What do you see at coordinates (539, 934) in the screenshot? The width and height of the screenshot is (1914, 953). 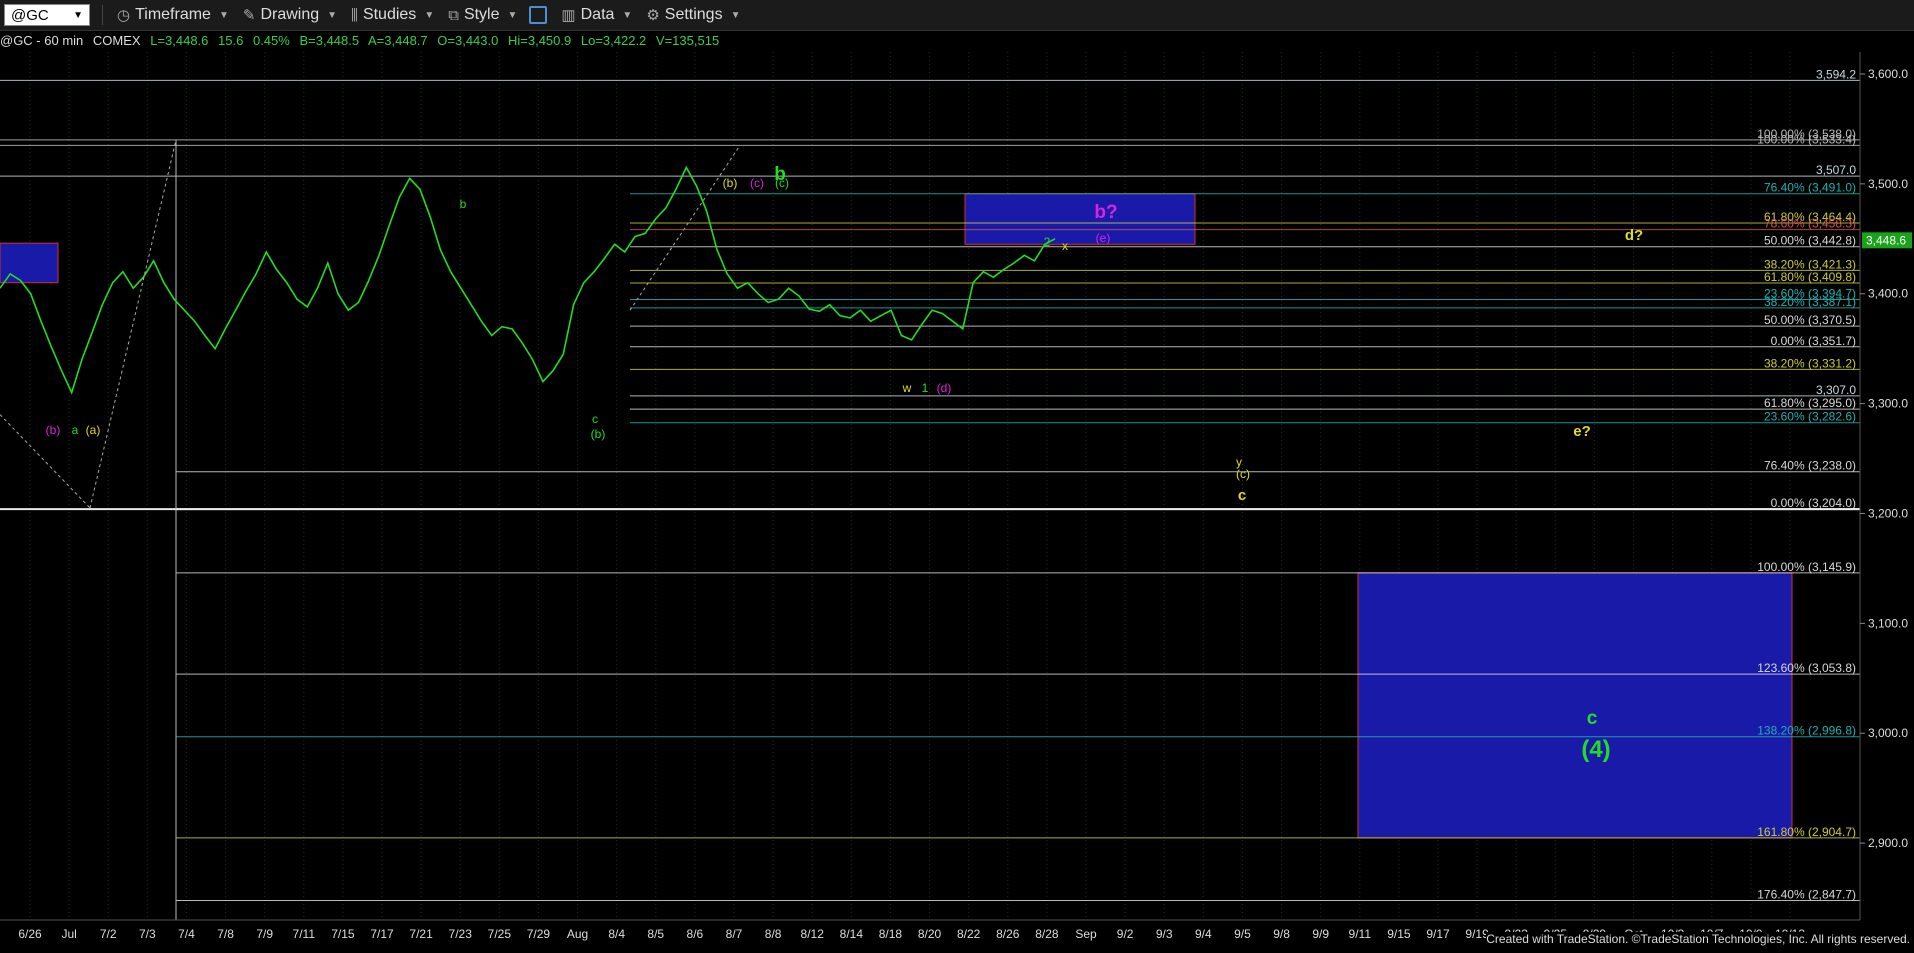 I see `x-tick-label: 7/29` at bounding box center [539, 934].